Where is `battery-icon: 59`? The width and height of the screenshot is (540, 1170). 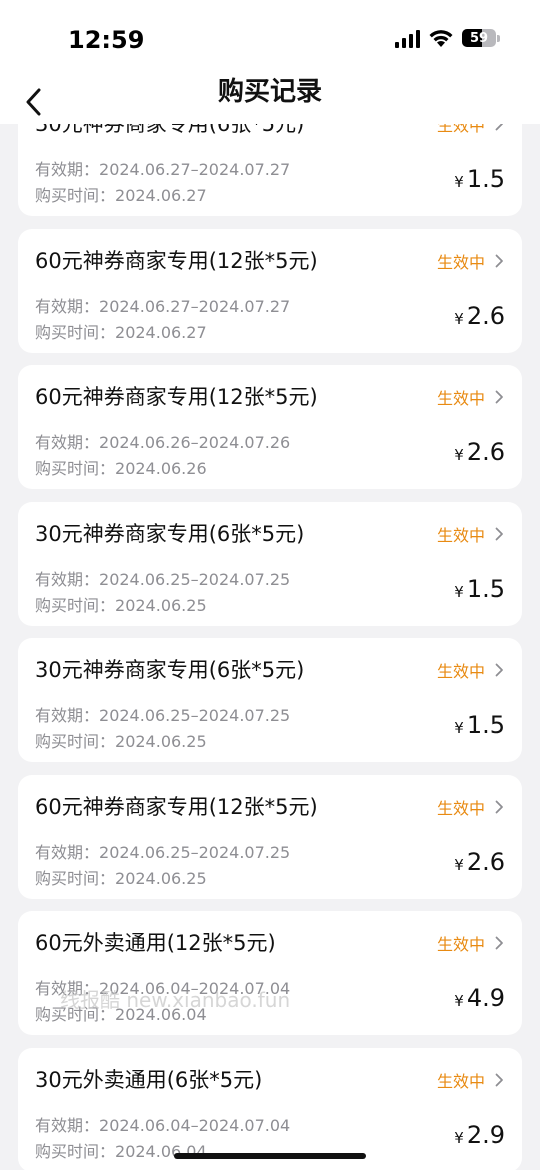 battery-icon: 59 is located at coordinates (481, 38).